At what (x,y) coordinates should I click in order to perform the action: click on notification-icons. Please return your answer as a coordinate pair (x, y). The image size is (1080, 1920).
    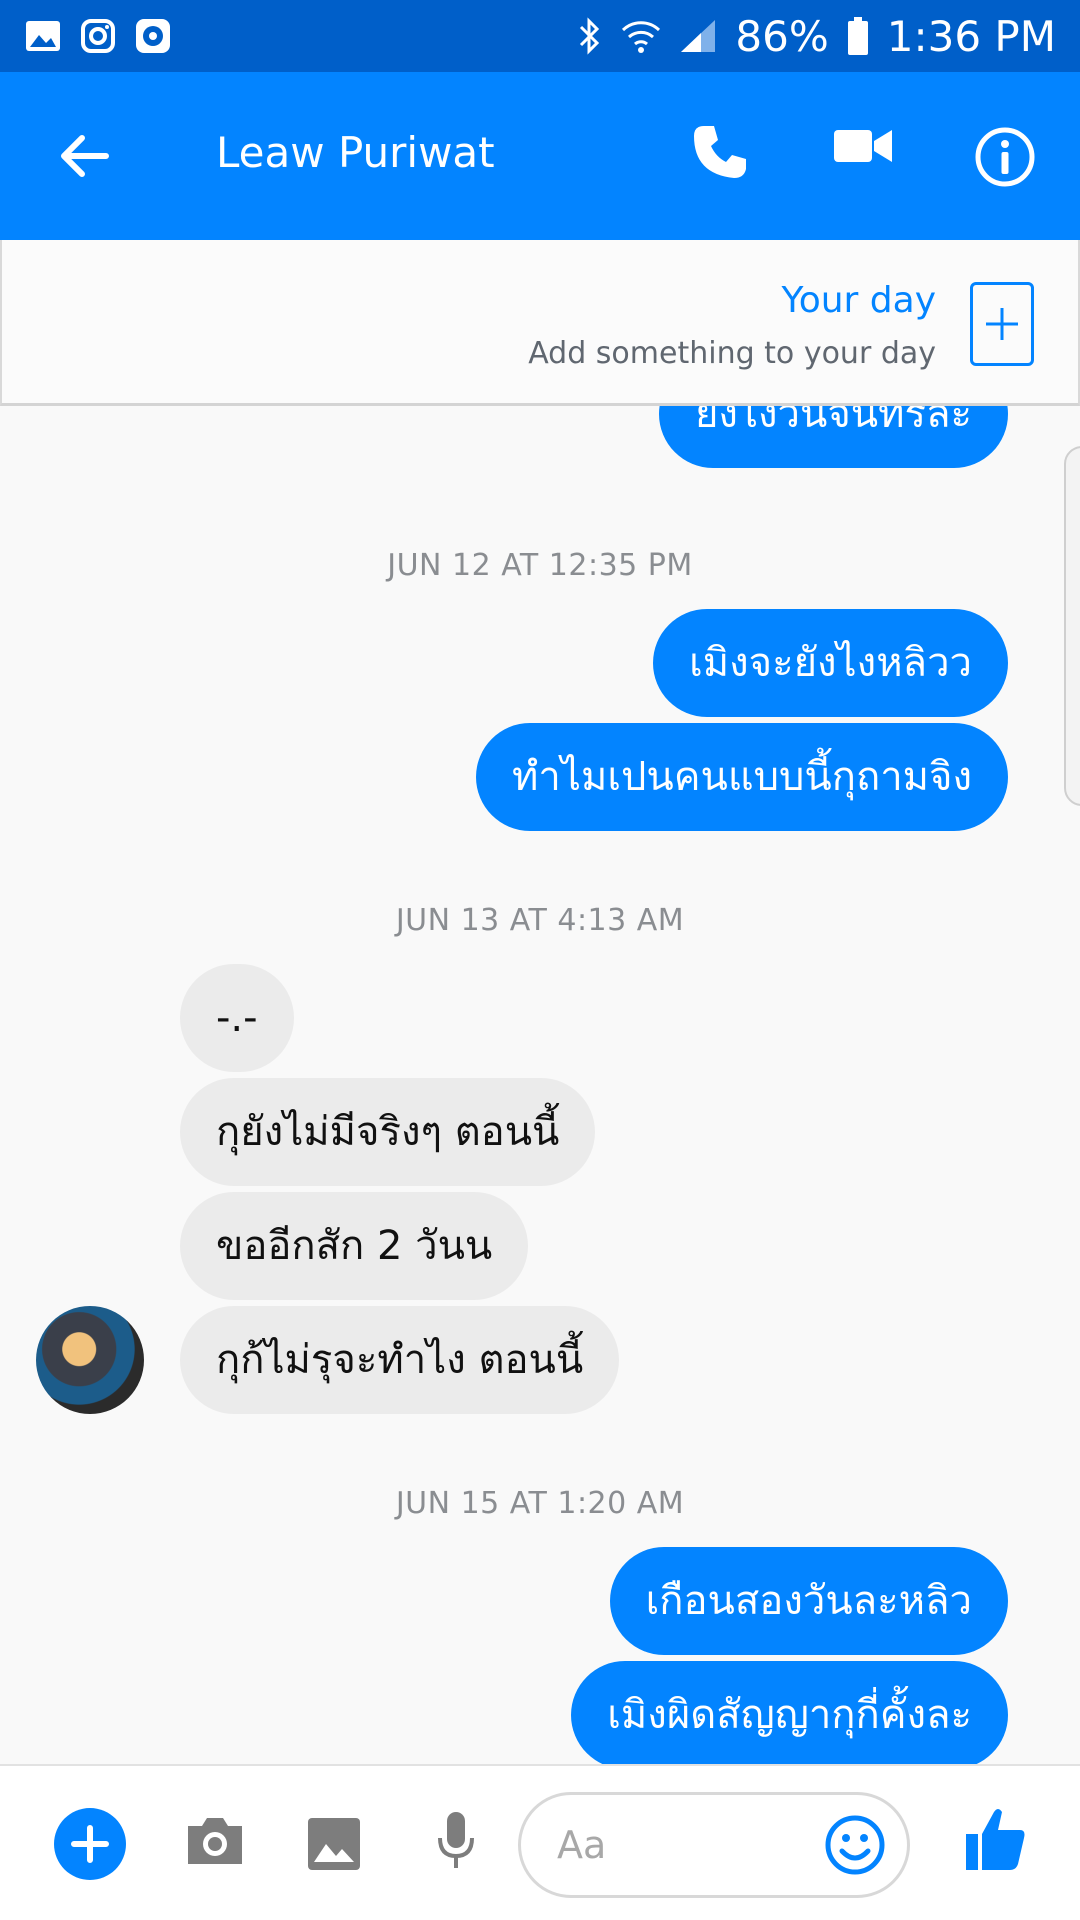
    Looking at the image, I should click on (98, 36).